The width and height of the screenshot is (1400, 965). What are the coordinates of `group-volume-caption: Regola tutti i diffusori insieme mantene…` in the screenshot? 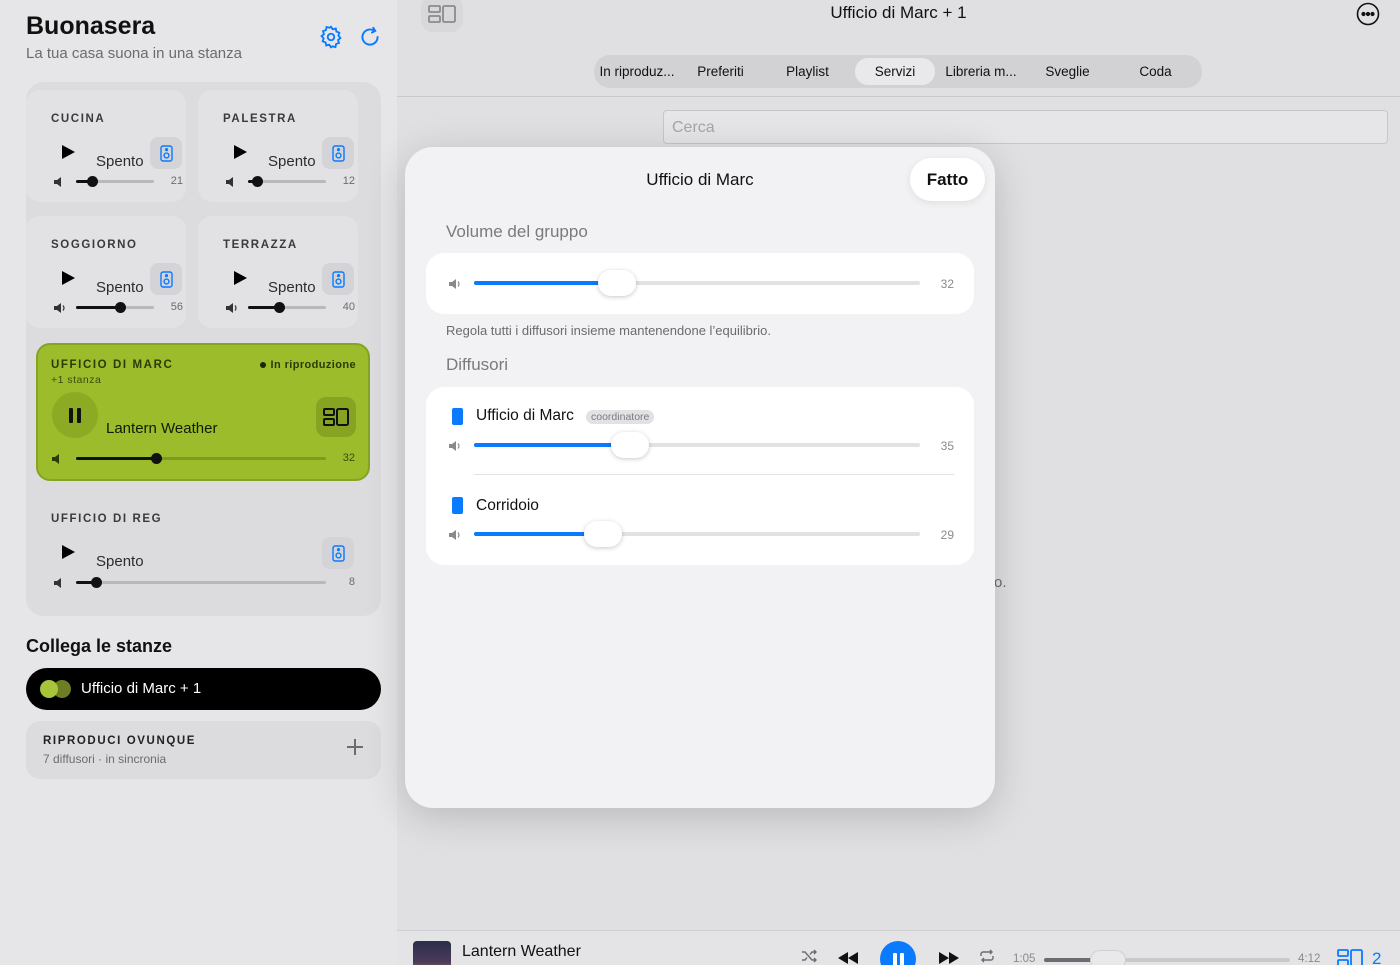 It's located at (608, 330).